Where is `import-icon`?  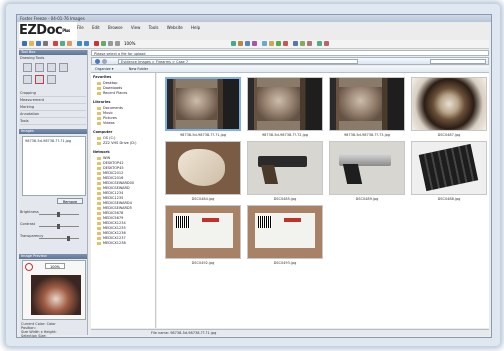
import-icon is located at coordinates (233, 43).